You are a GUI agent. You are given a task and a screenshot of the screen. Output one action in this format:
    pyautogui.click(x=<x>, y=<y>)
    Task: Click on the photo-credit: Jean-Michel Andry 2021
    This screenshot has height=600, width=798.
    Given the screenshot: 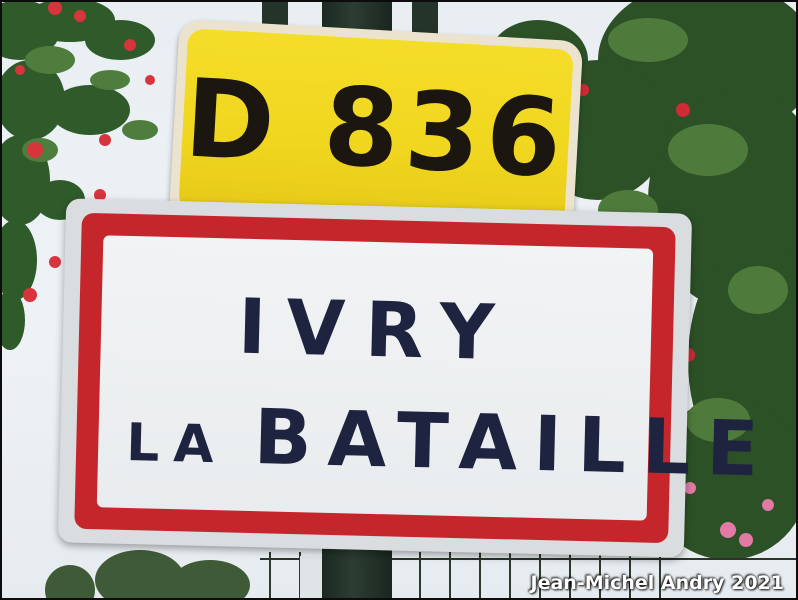 What is the action you would take?
    pyautogui.click(x=657, y=583)
    